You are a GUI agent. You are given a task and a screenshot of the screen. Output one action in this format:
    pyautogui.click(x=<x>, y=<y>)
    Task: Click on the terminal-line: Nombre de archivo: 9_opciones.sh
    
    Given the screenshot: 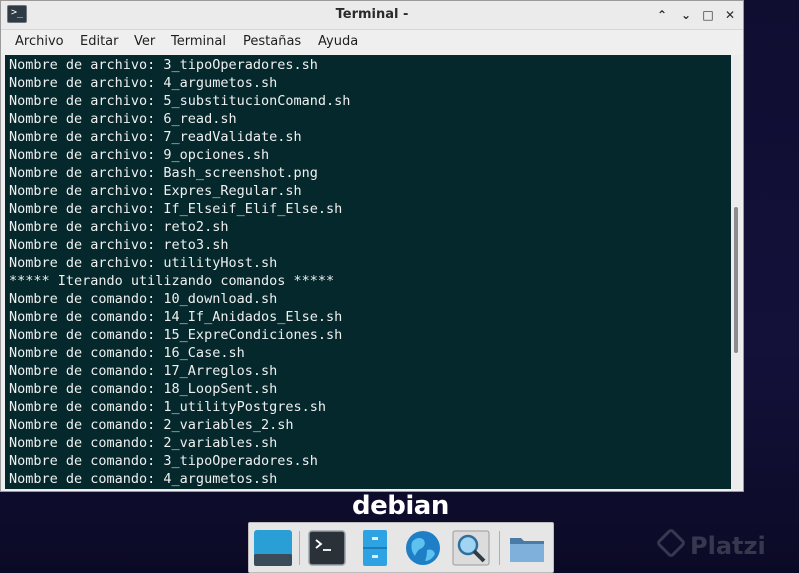 What is the action you would take?
    pyautogui.click(x=139, y=155)
    